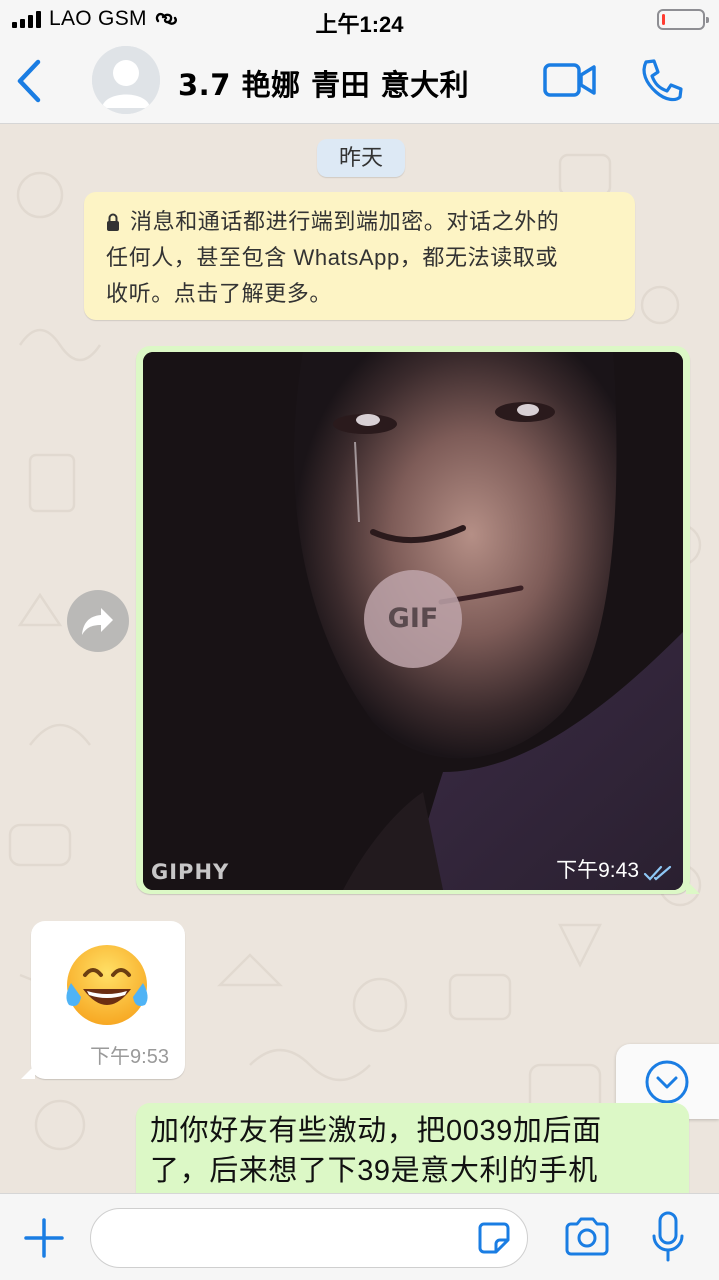  I want to click on plus-icon, so click(44, 1238).